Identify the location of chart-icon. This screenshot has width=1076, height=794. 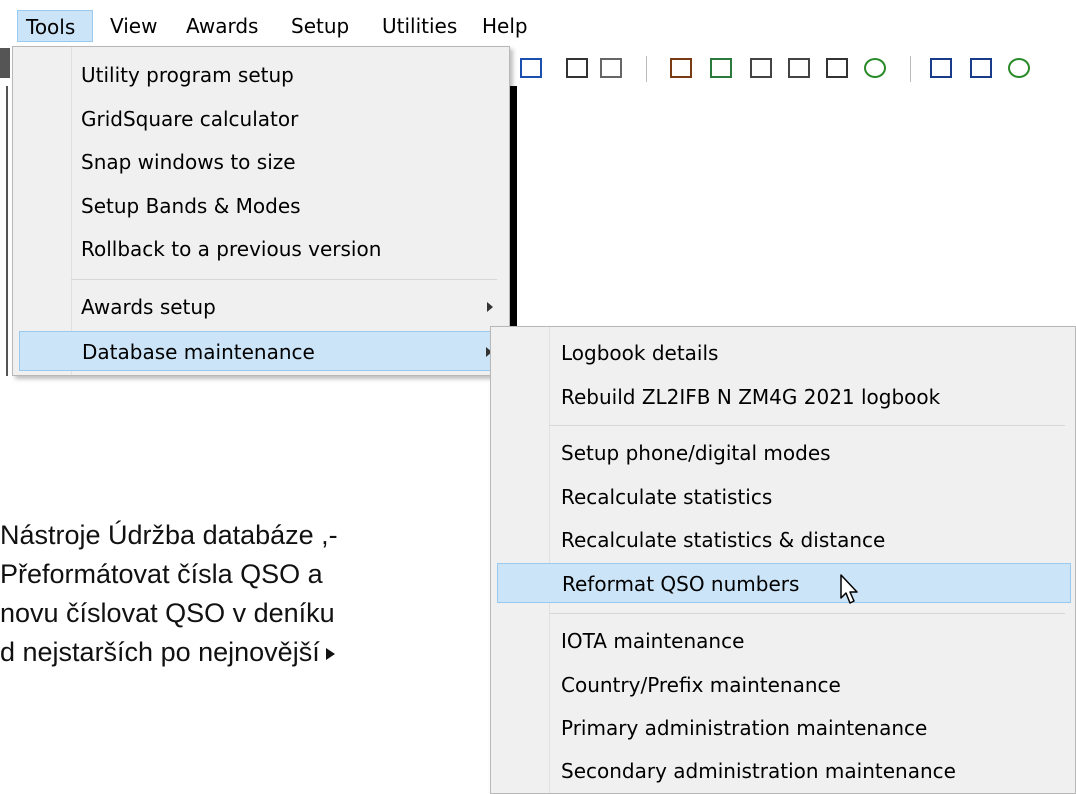
(837, 68).